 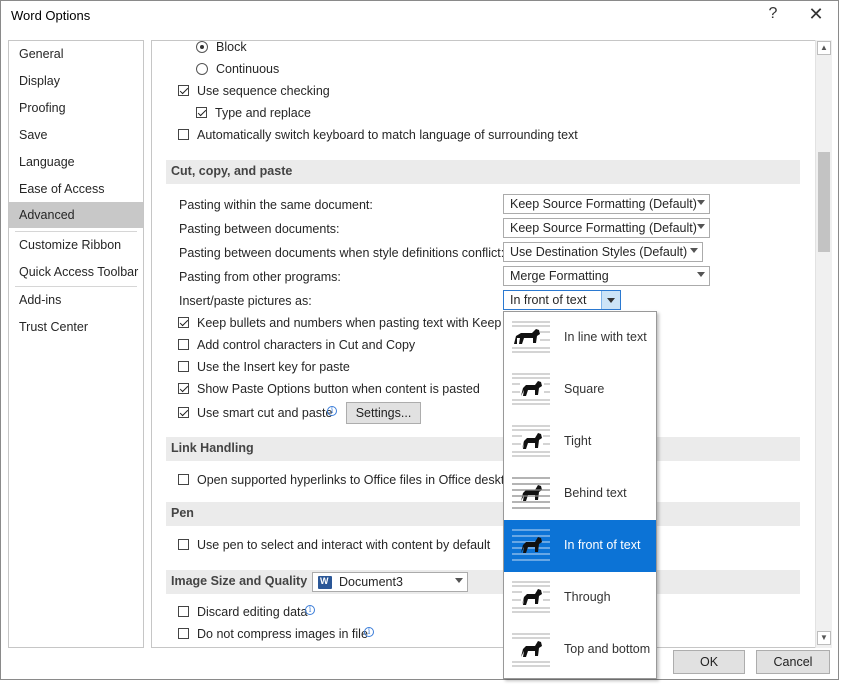 I want to click on sidebar-item-proofing: Proofing, so click(x=76, y=108).